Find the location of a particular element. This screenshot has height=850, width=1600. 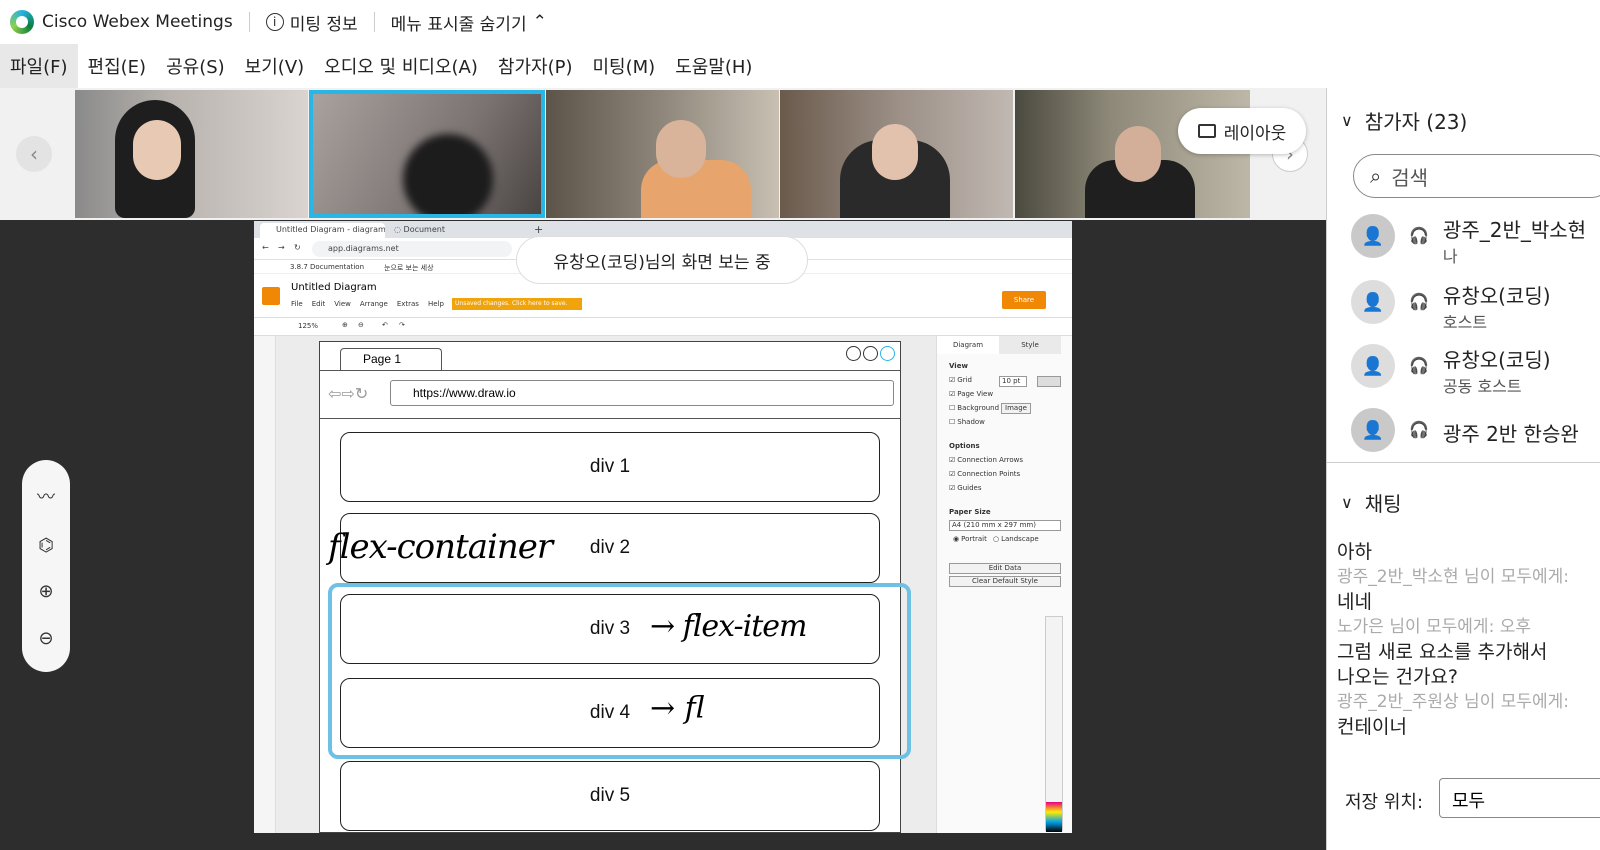

participant-item: 👤 🎧 광주 2반 한승완 is located at coordinates (1465, 430).